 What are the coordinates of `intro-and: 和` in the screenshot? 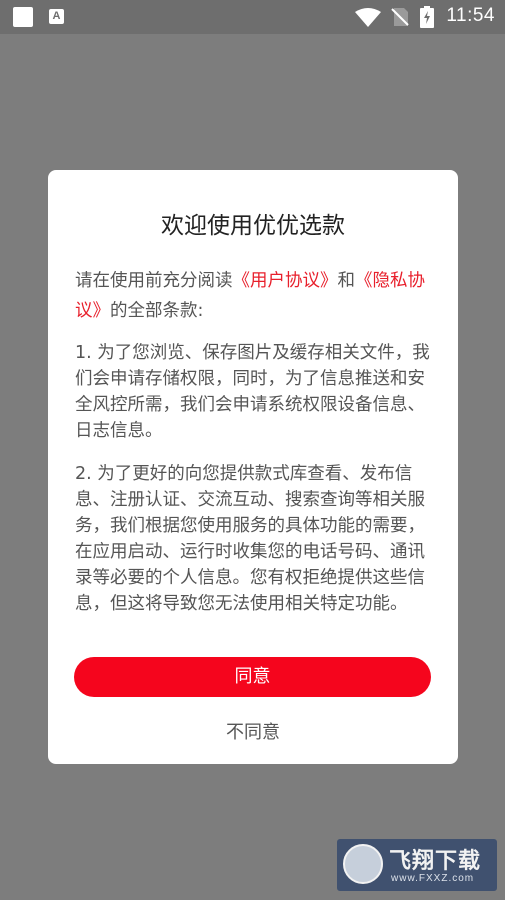 It's located at (346, 281).